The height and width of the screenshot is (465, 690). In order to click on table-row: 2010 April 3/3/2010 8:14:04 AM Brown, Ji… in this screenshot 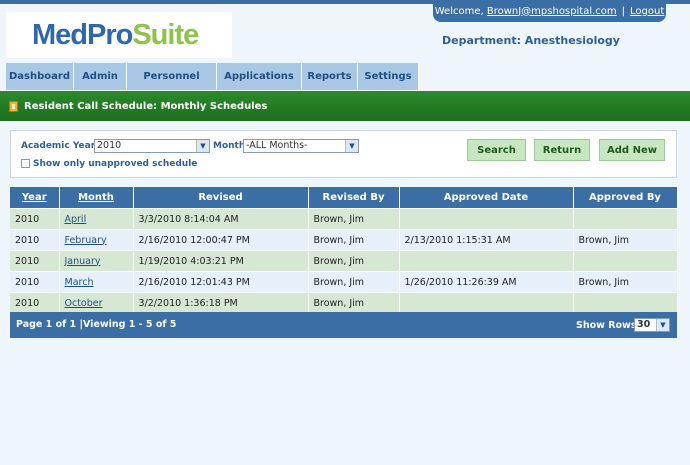, I will do `click(344, 219)`.